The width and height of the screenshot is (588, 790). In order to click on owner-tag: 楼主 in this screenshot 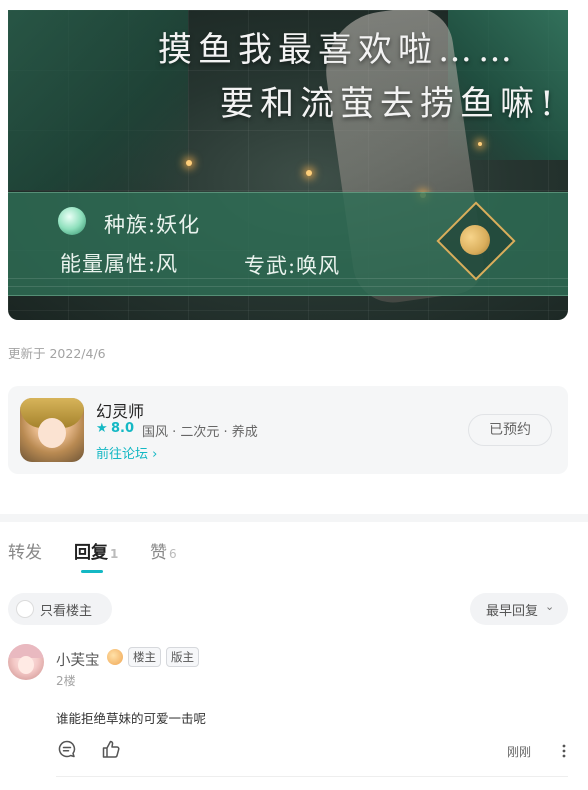, I will do `click(144, 657)`.